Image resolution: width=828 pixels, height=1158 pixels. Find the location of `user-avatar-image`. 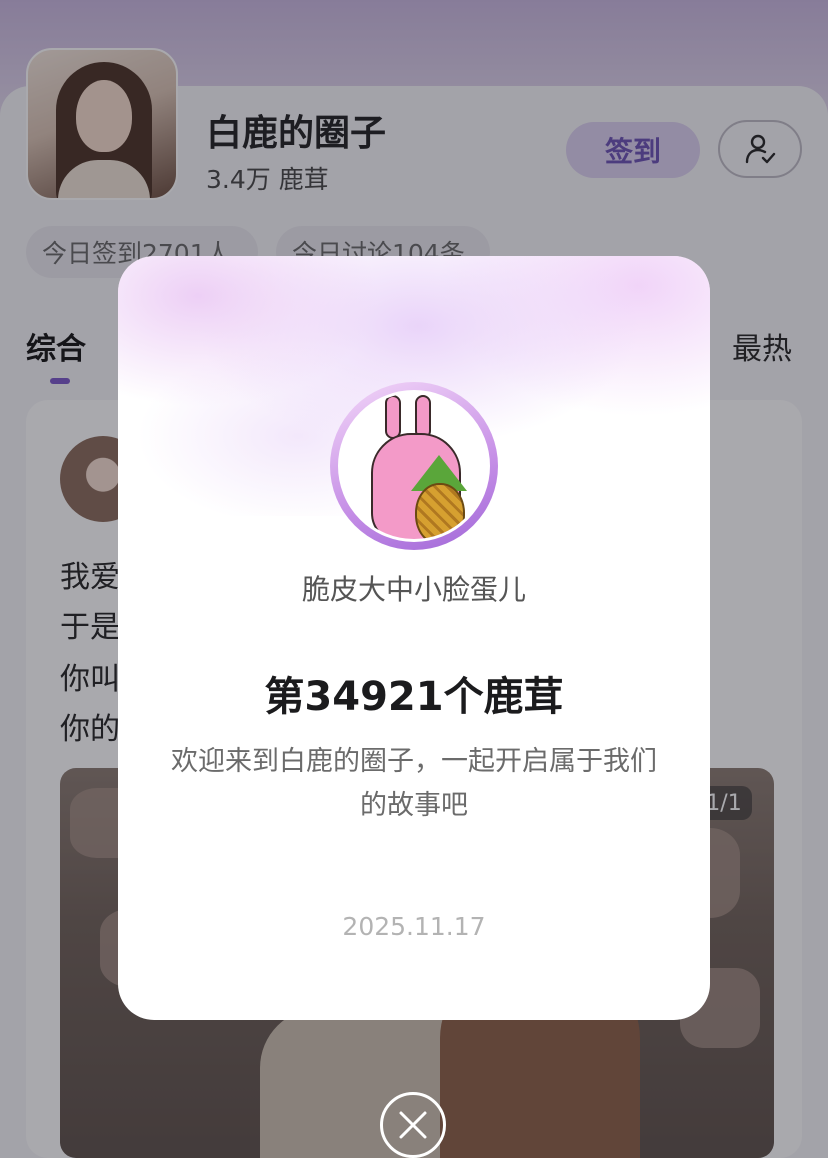

user-avatar-image is located at coordinates (414, 466).